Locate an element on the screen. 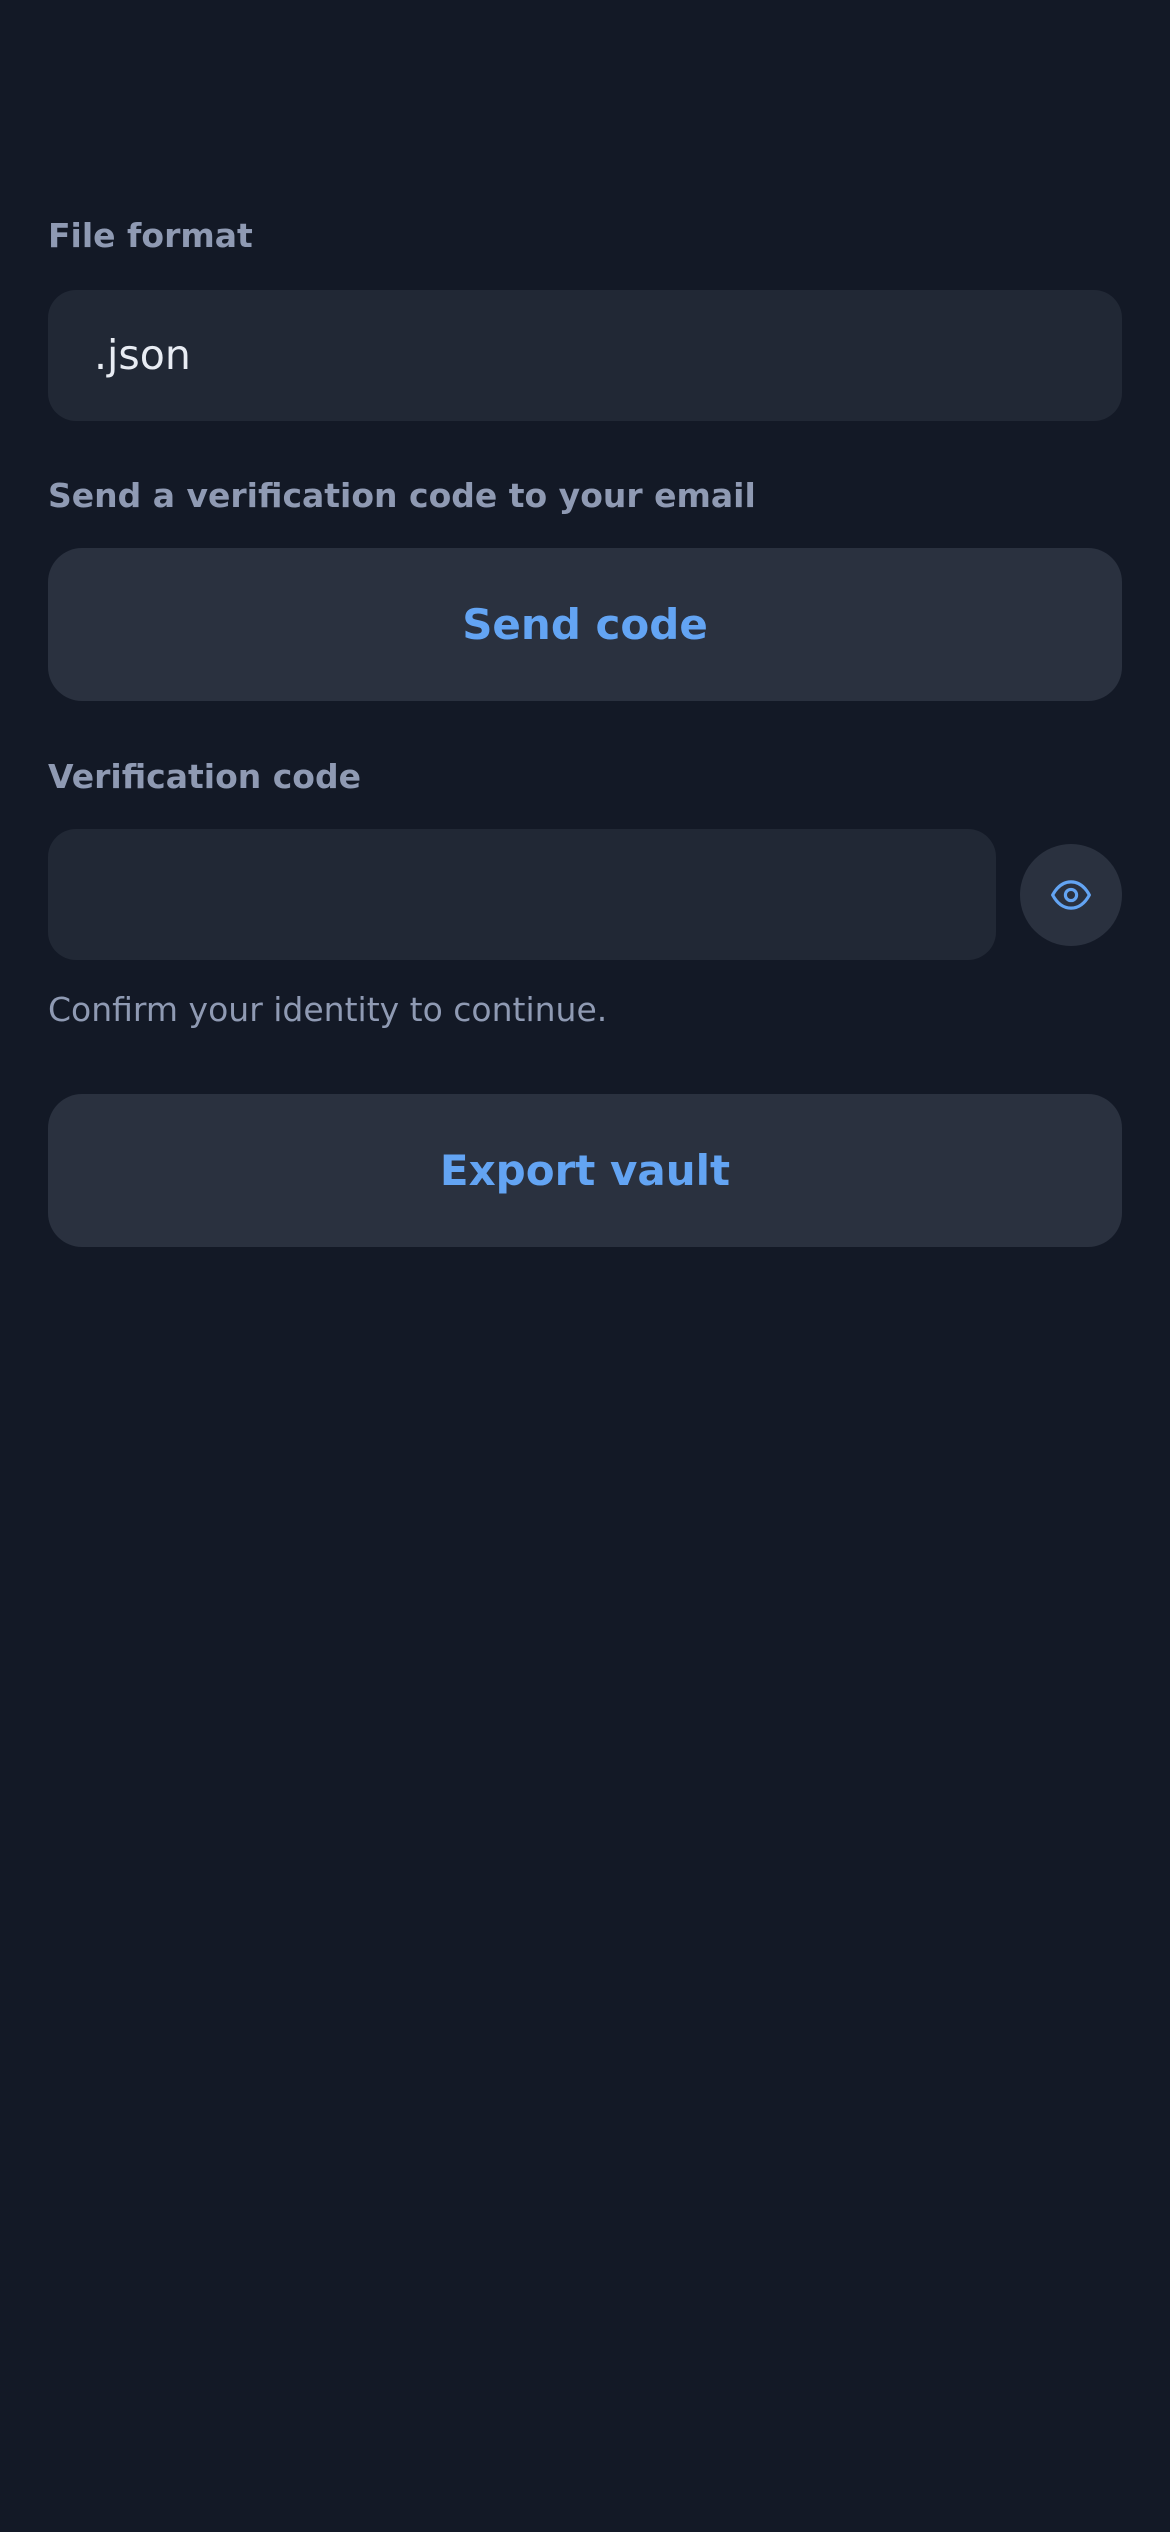 The width and height of the screenshot is (1170, 2532). send-code-label: Send a verification code to your email is located at coordinates (402, 495).